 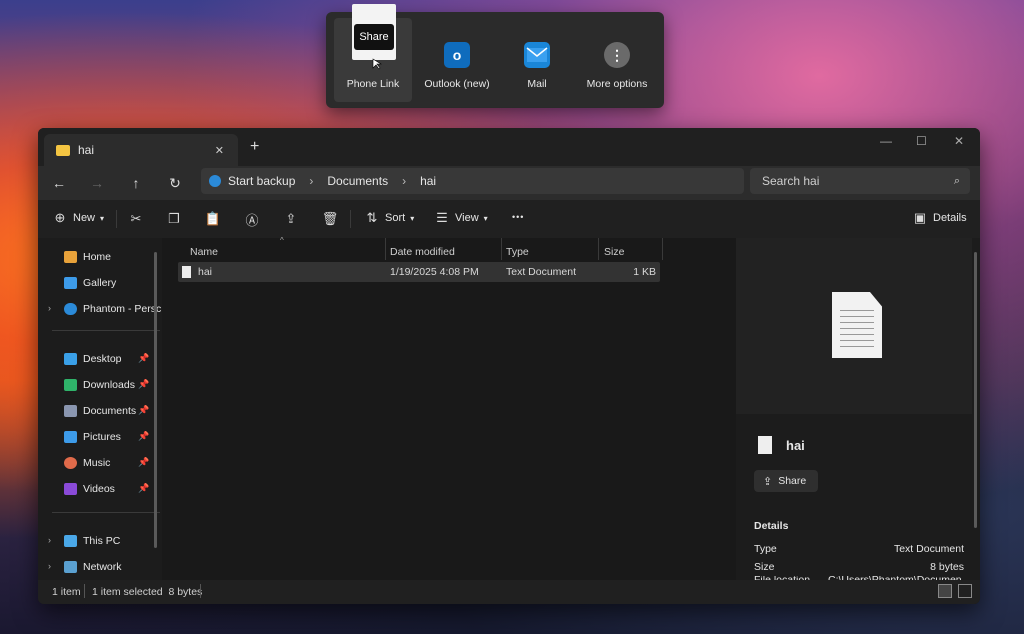 I want to click on up-arrow-icon: ↑, so click(x=136, y=183).